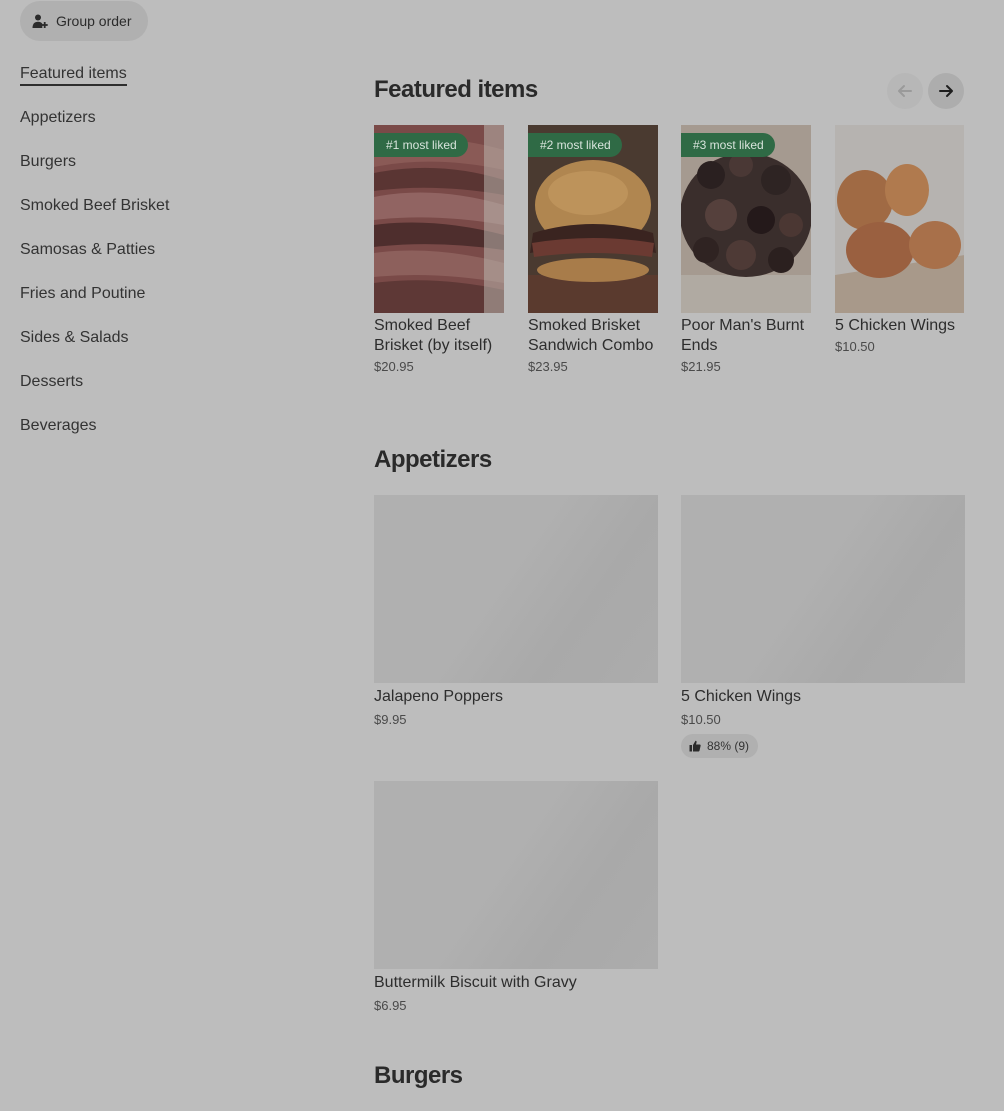 This screenshot has height=1111, width=1004. I want to click on appetizer-item-card: Jalapeno Poppers $9.95, so click(516, 611).